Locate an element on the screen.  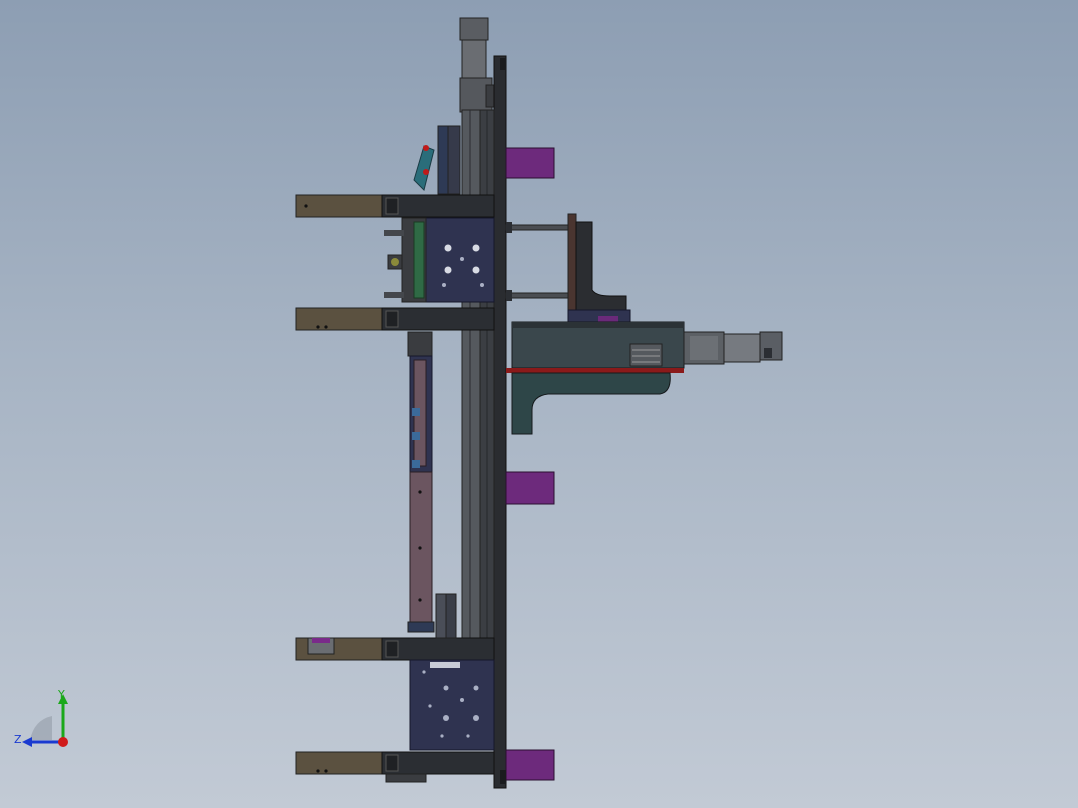
lower-carriage-plate is located at coordinates (452, 705).